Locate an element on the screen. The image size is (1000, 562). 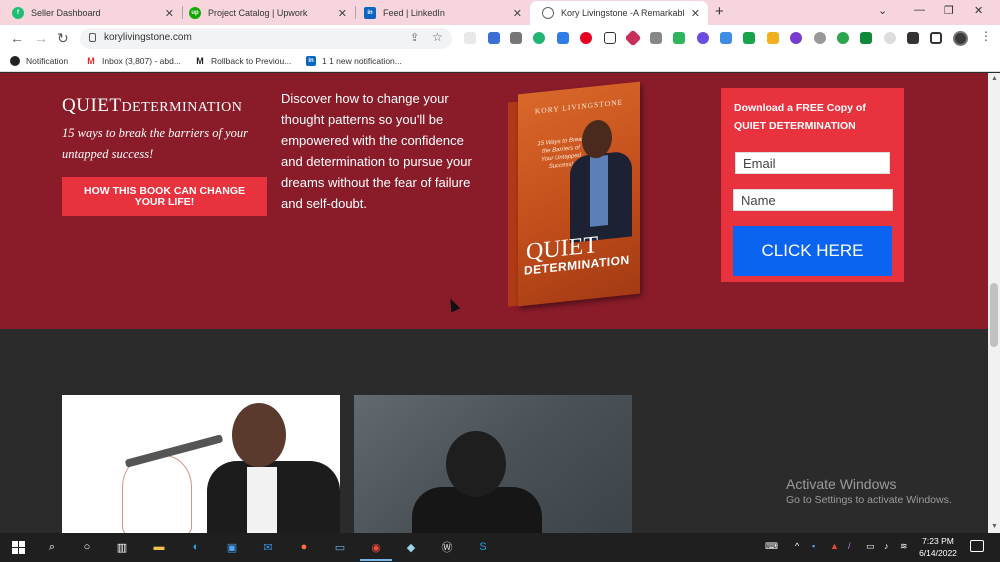
scroll-up-icon: ▲ is located at coordinates (994, 78).